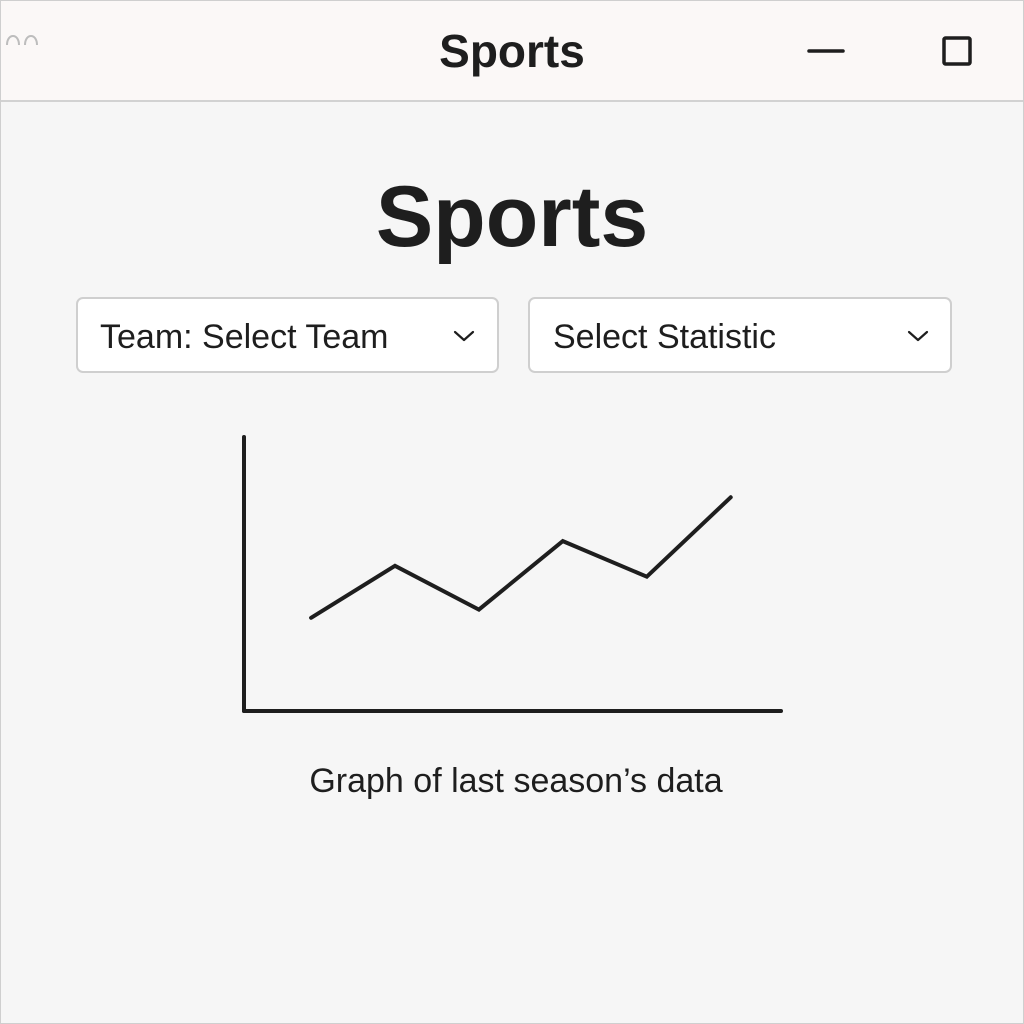 The width and height of the screenshot is (1024, 1024). I want to click on series-layer, so click(521, 557).